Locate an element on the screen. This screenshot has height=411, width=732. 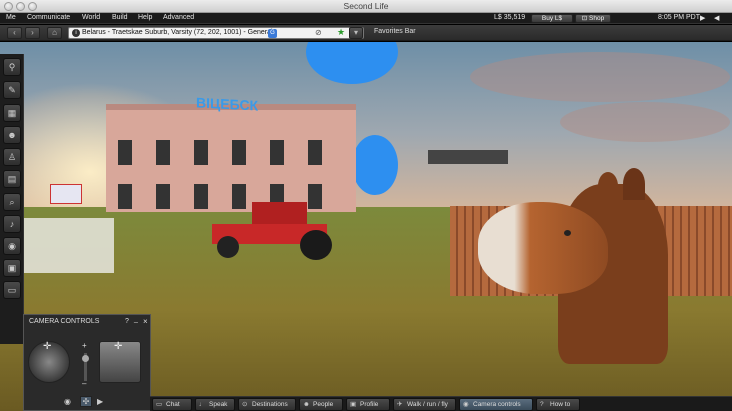
building-sign: ВІЦЕБСК is located at coordinates (227, 104).